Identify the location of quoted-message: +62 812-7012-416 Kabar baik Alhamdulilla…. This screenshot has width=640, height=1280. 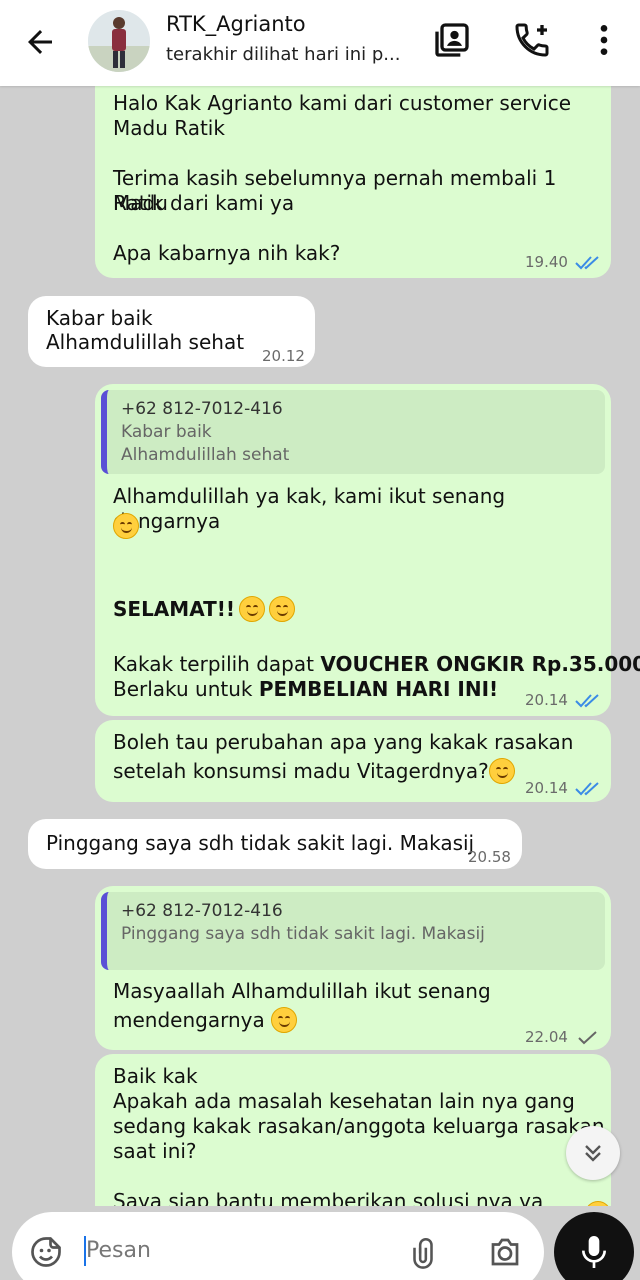
(353, 432).